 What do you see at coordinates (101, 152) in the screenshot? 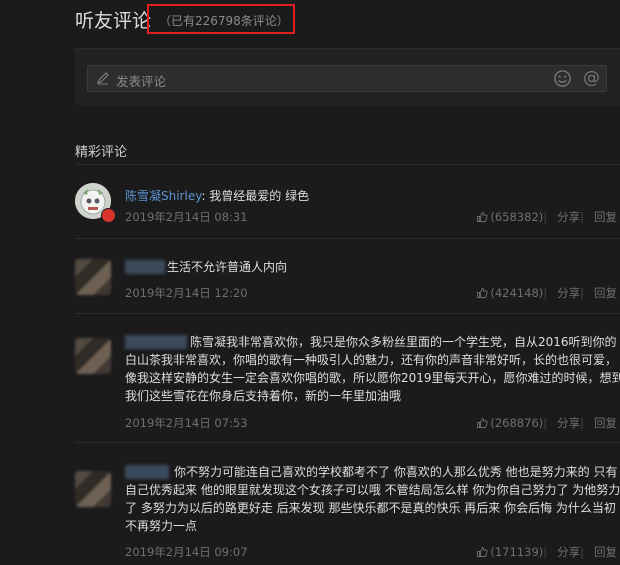
I see `section-title: 精彩评论` at bounding box center [101, 152].